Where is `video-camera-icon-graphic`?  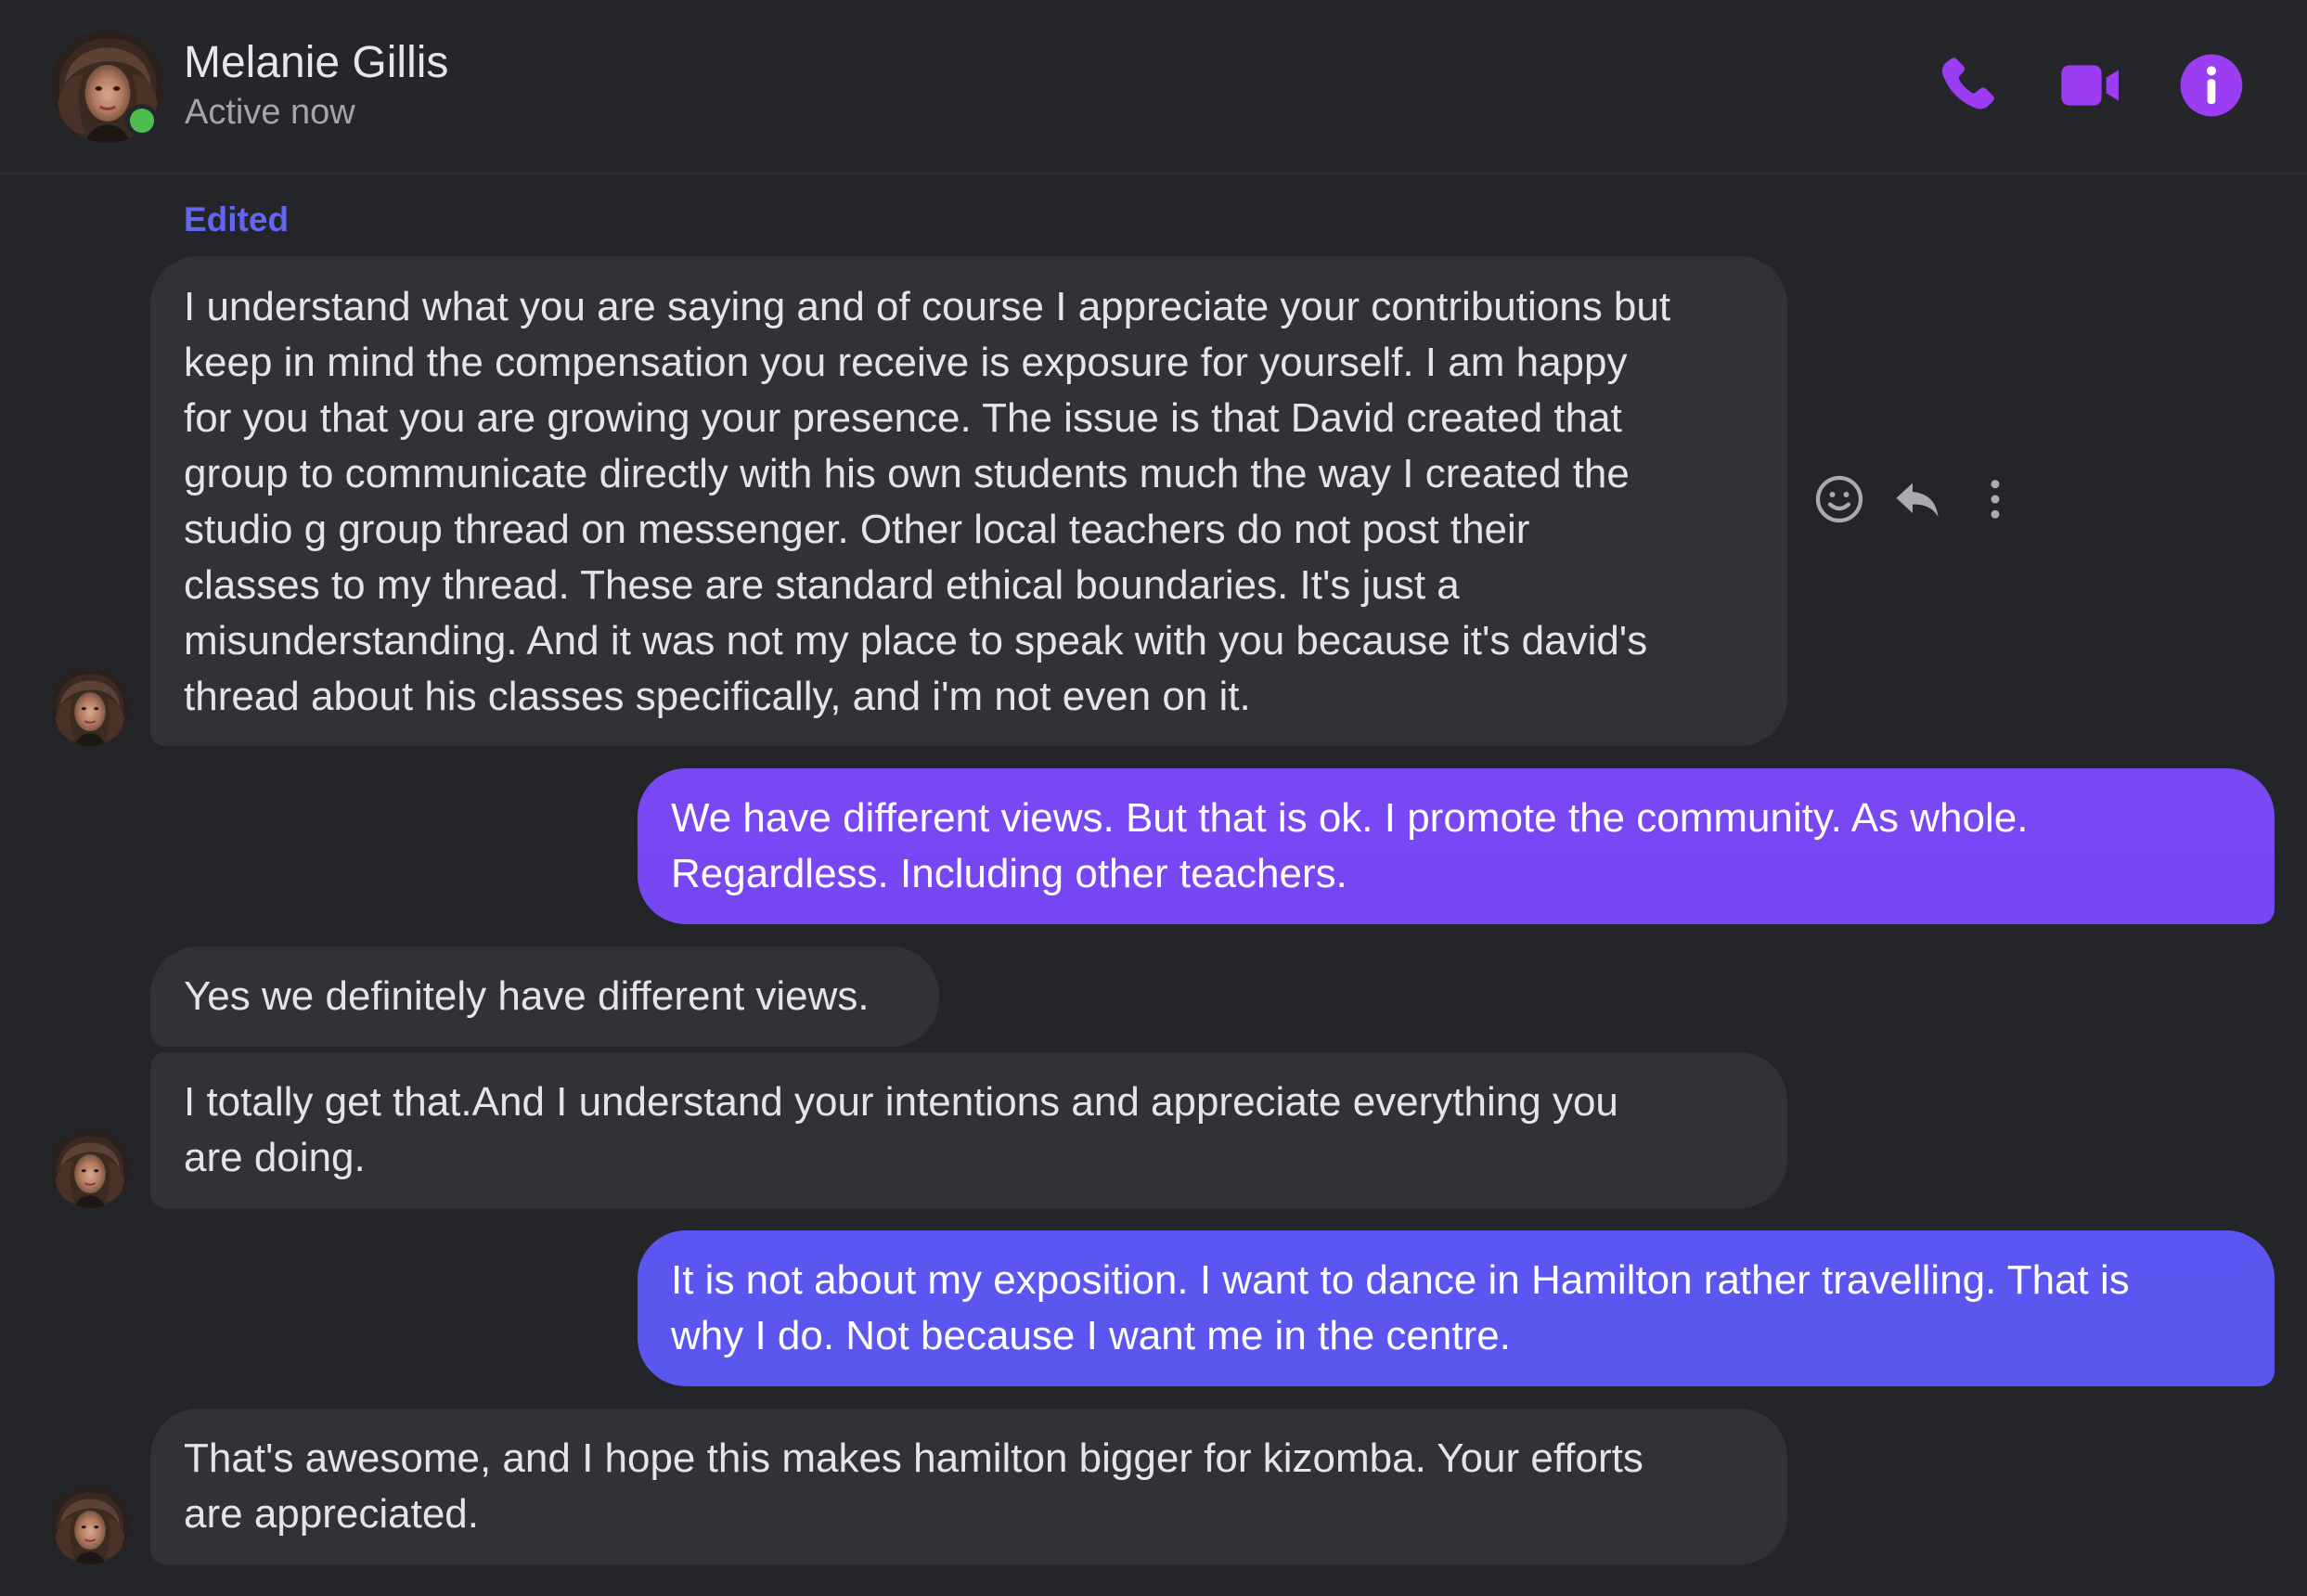
video-camera-icon-graphic is located at coordinates (2090, 86).